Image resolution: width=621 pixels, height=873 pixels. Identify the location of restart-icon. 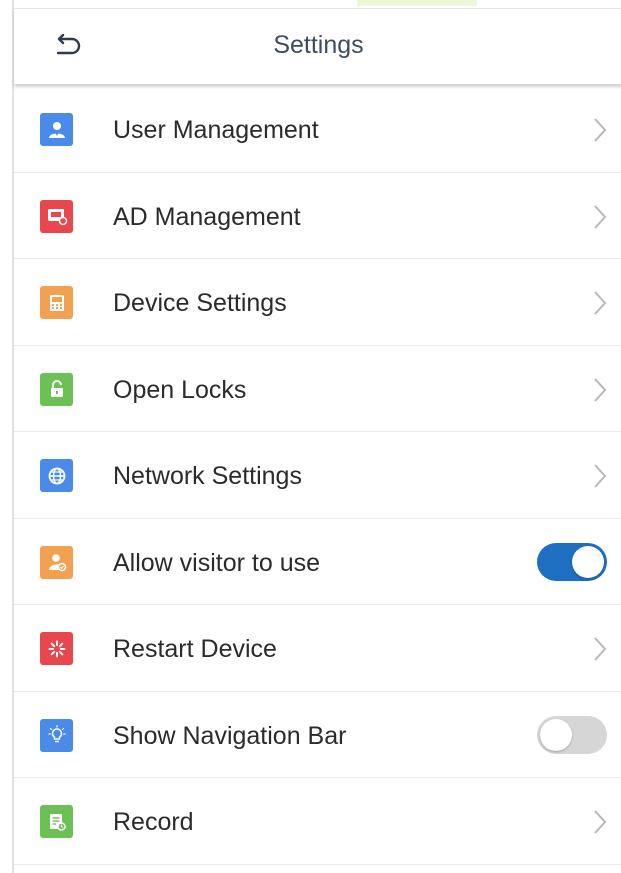
(56, 648).